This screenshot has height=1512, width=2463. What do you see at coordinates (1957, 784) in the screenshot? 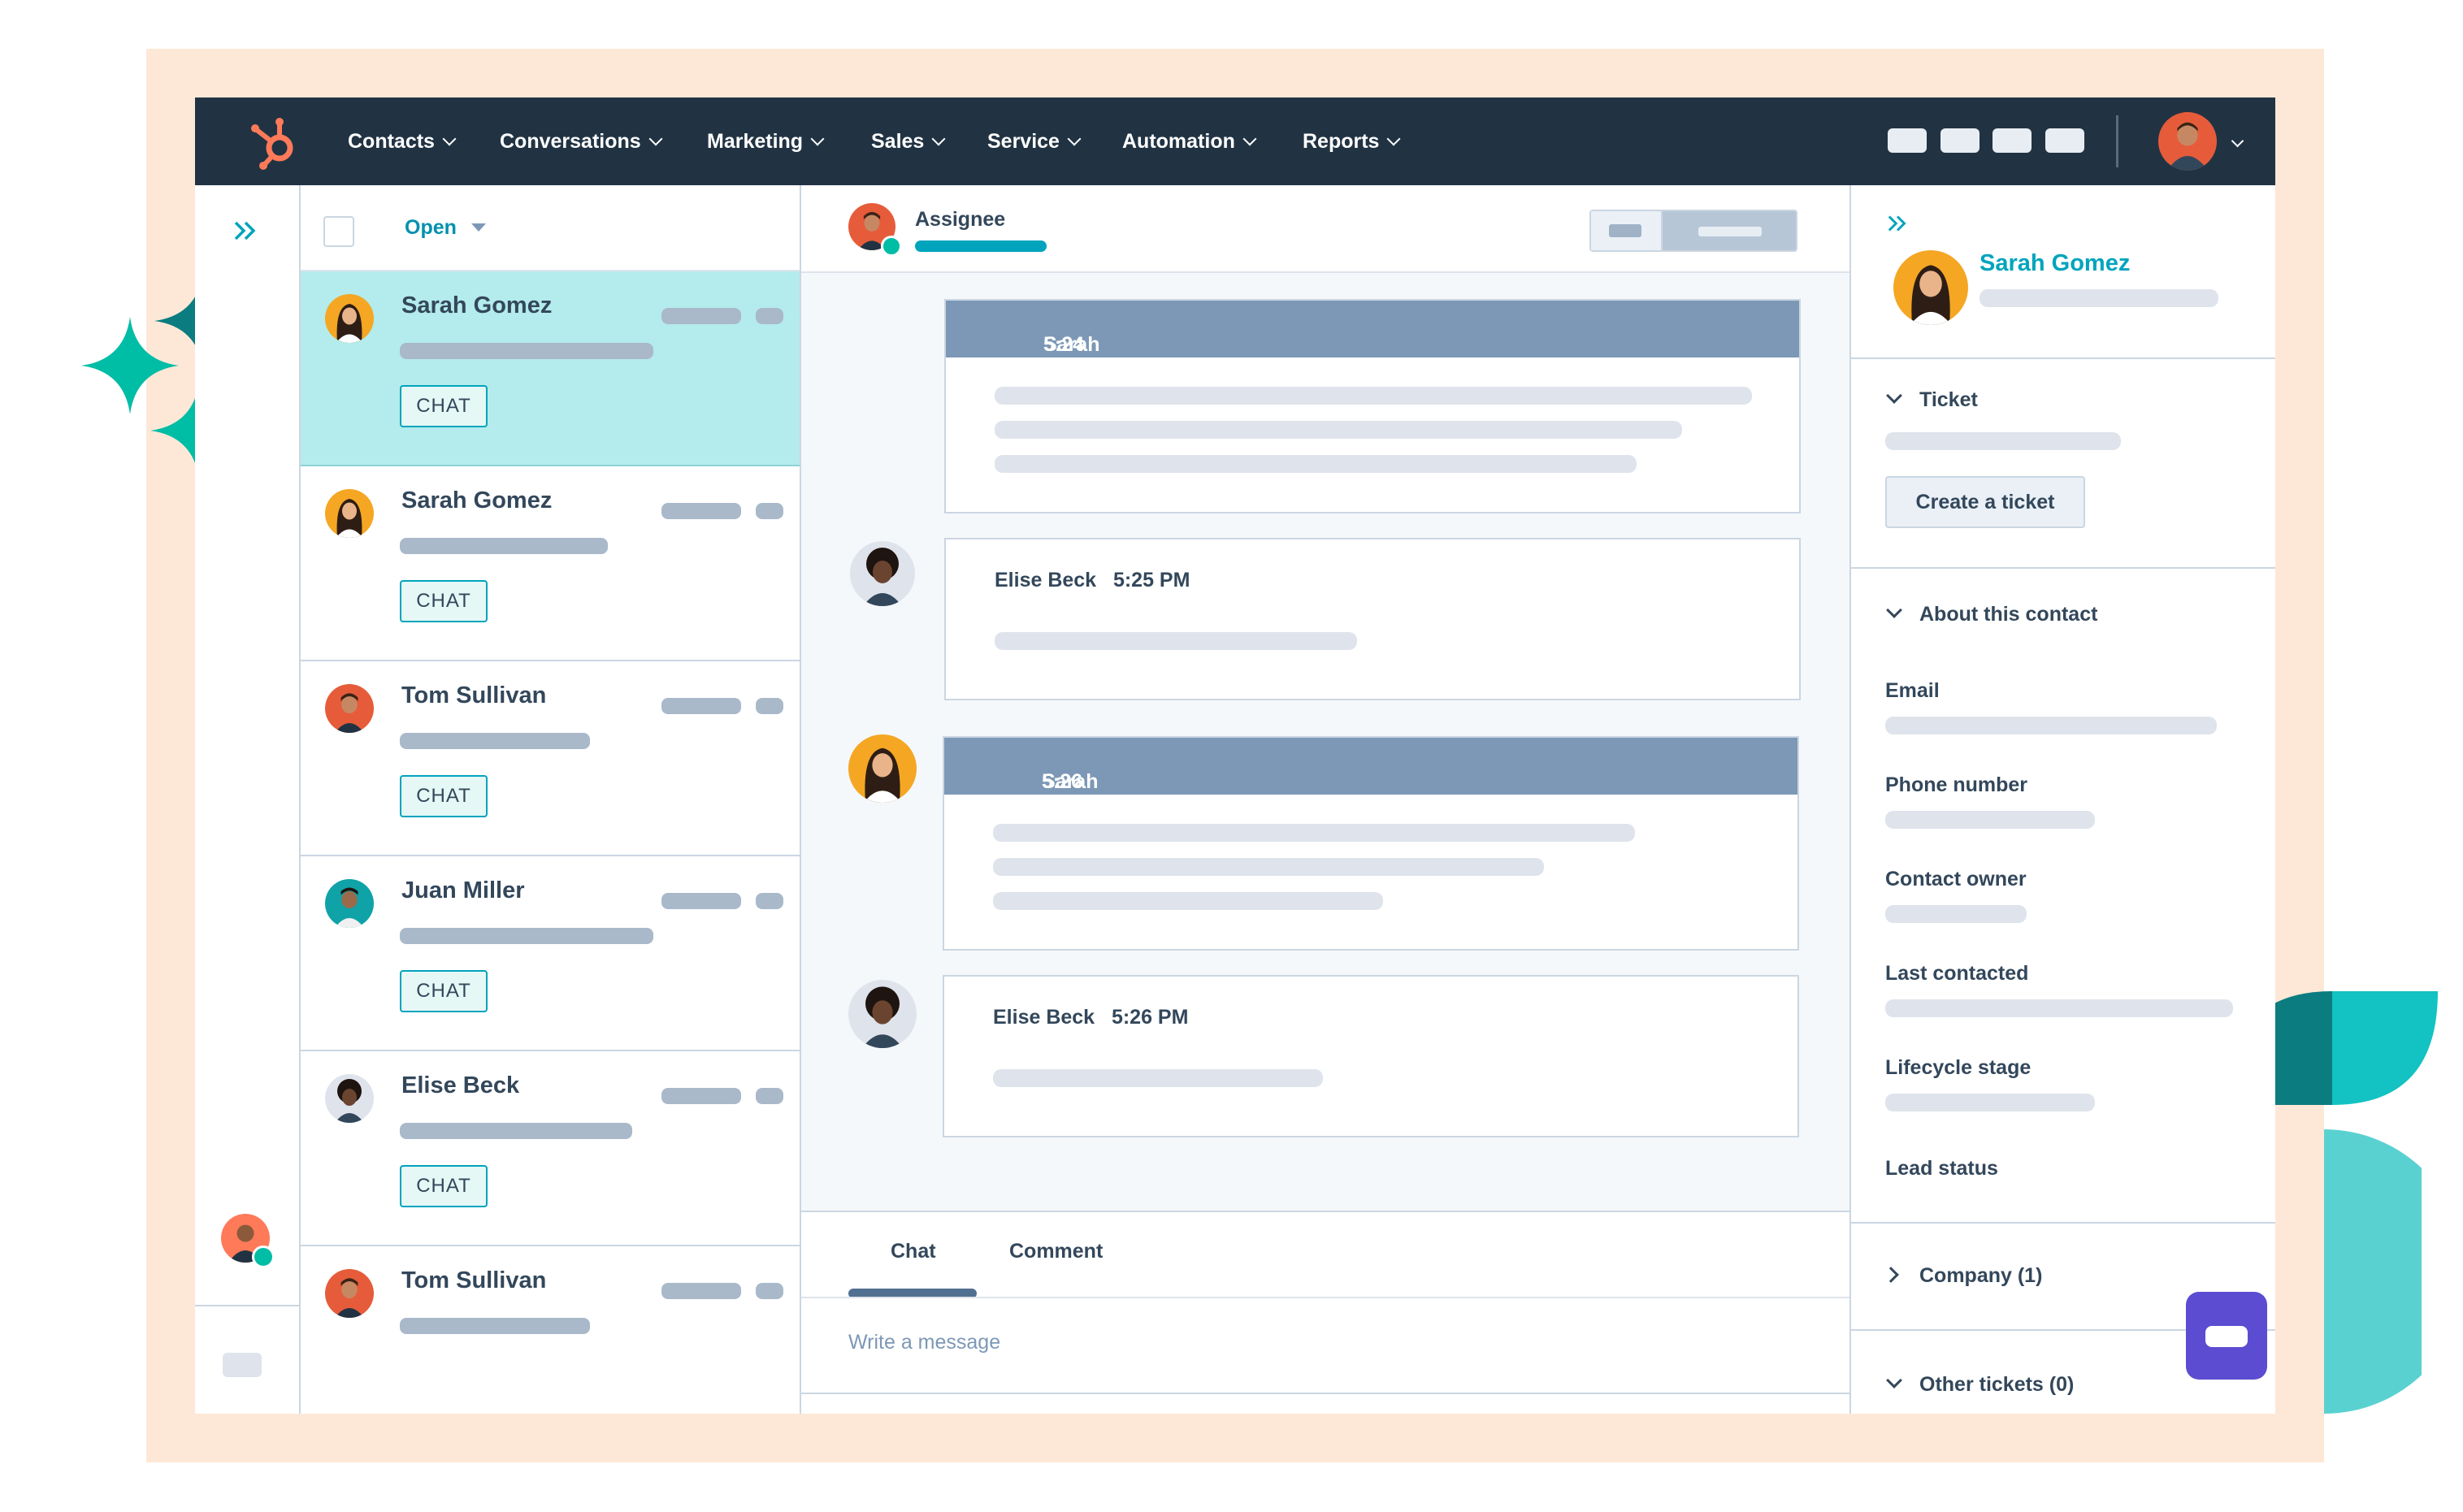
I see `field-label-phone: Phone number` at bounding box center [1957, 784].